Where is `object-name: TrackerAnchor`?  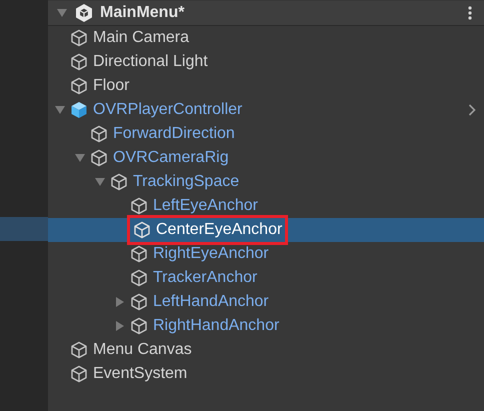
object-name: TrackerAnchor is located at coordinates (205, 278).